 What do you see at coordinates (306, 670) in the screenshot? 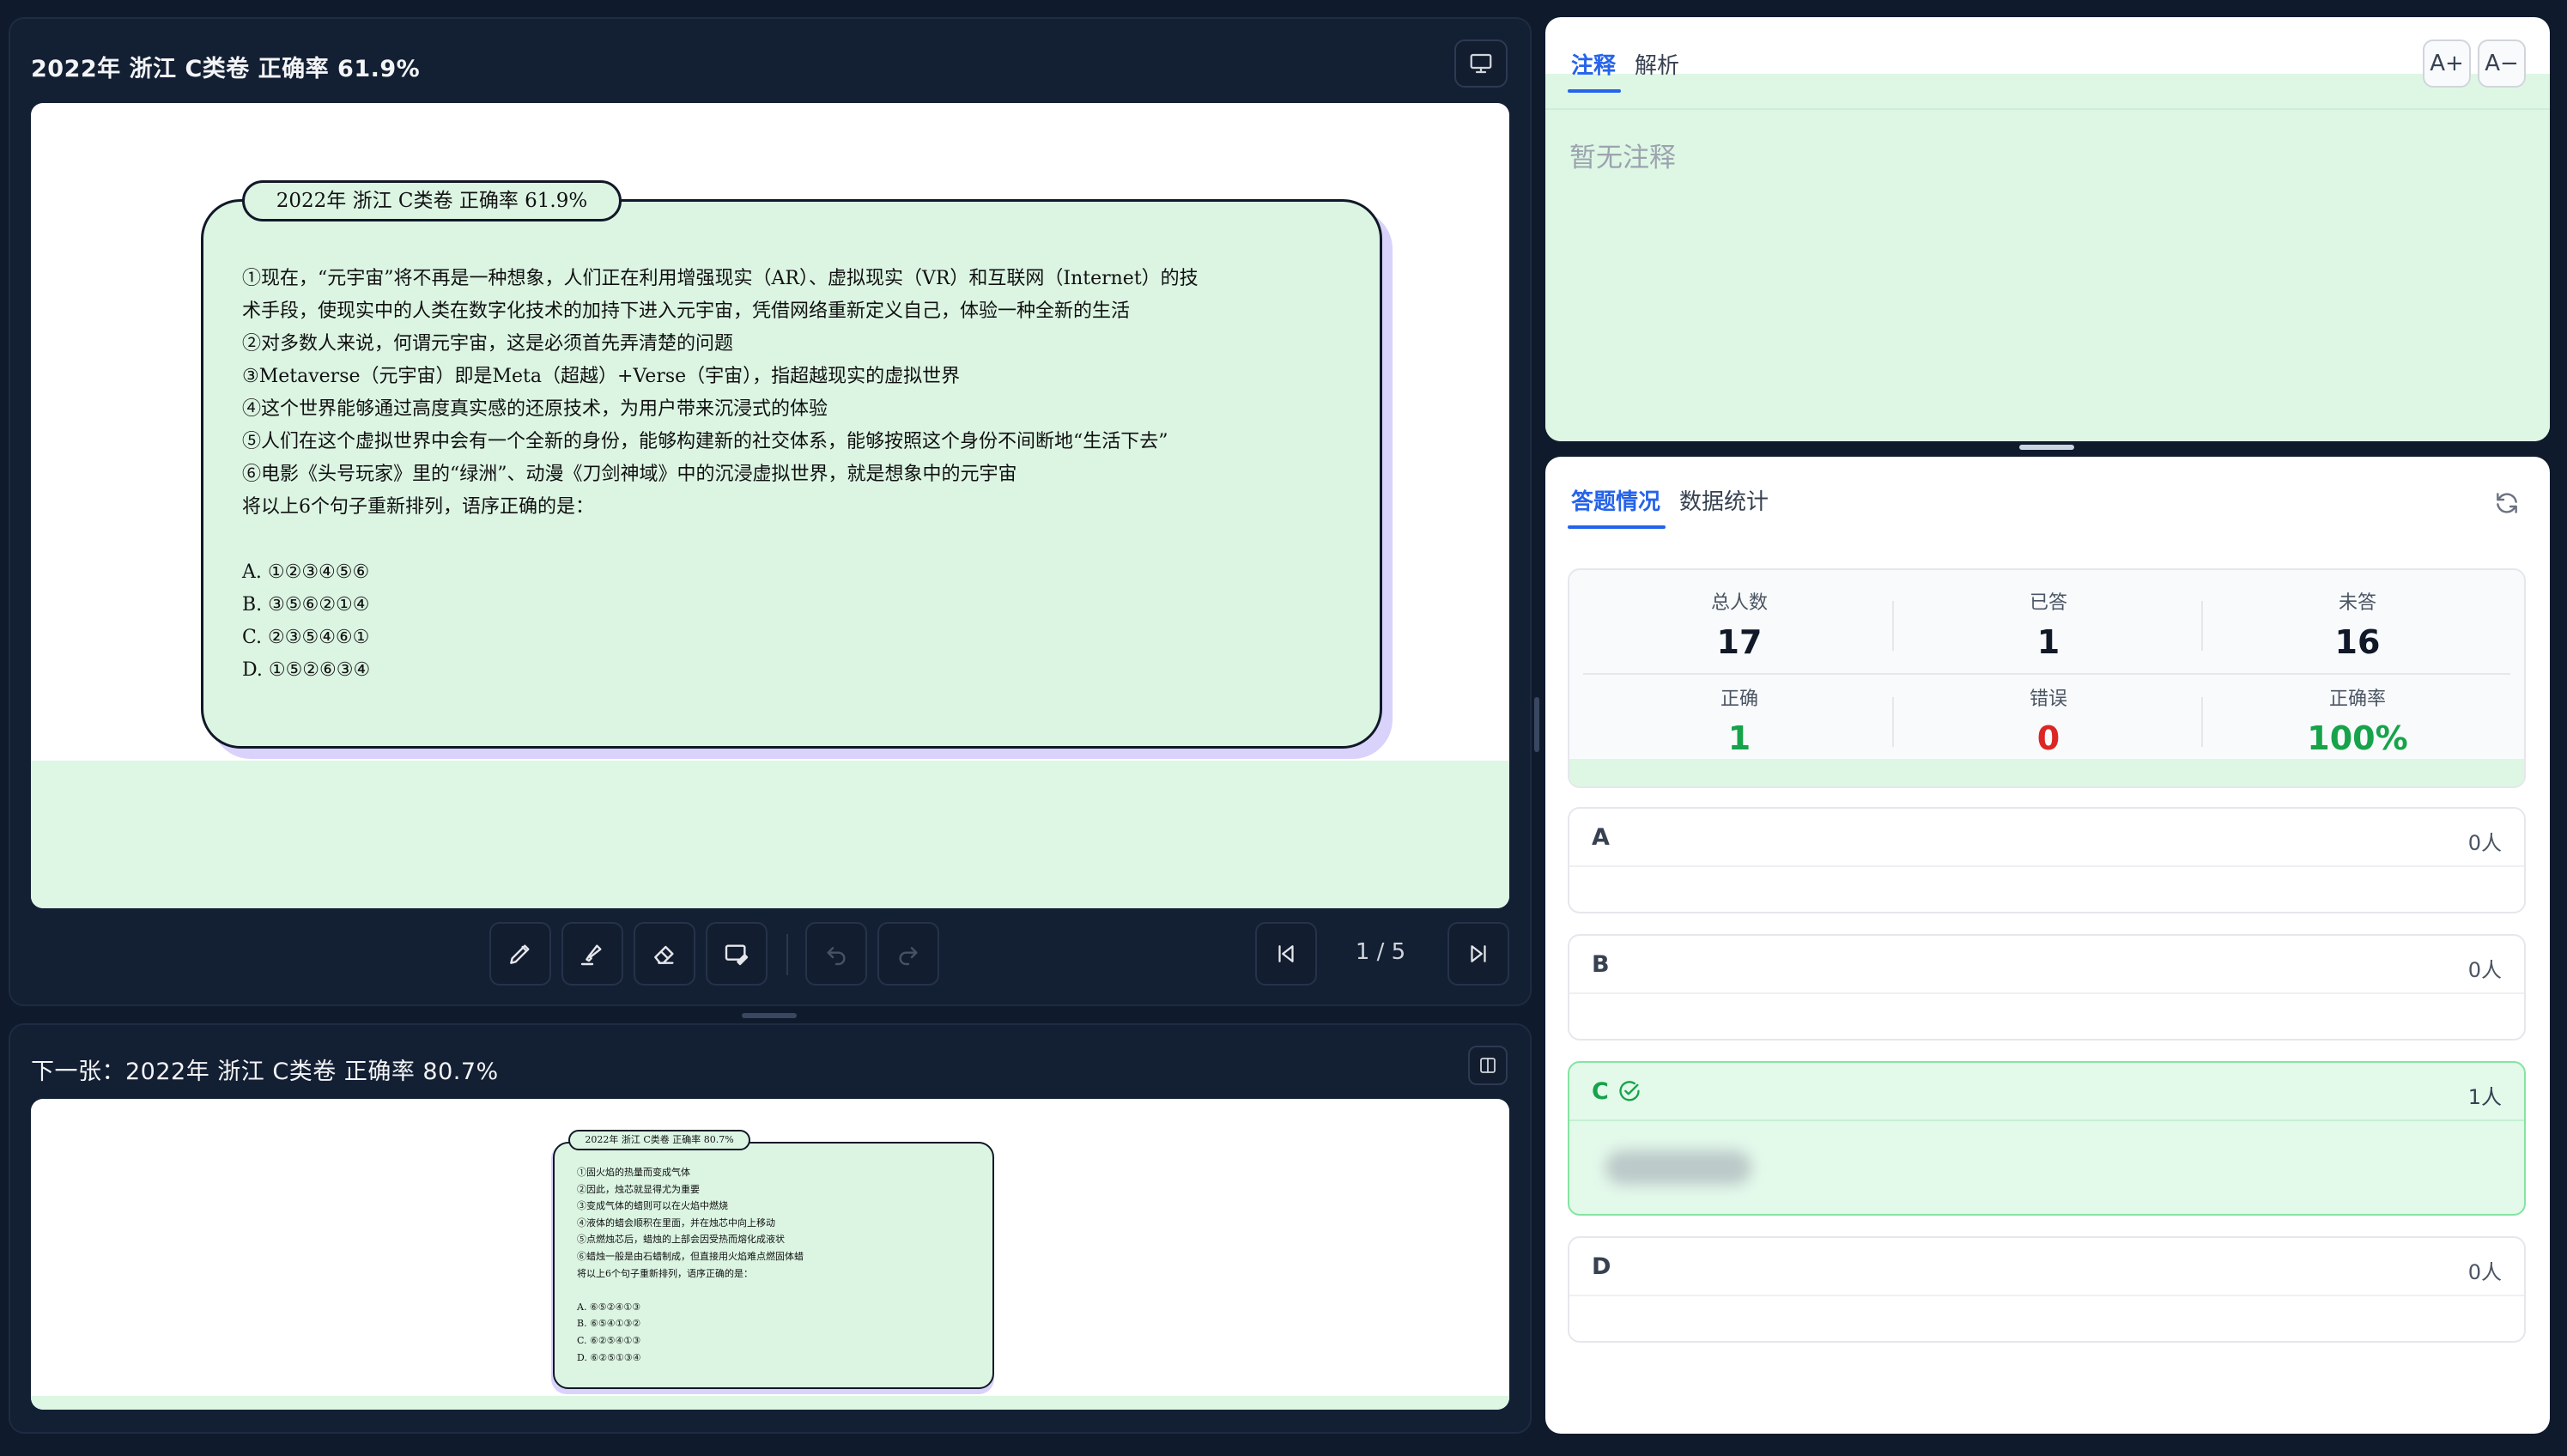
I see `answer-option-d: D. ①⑤②⑥③④` at bounding box center [306, 670].